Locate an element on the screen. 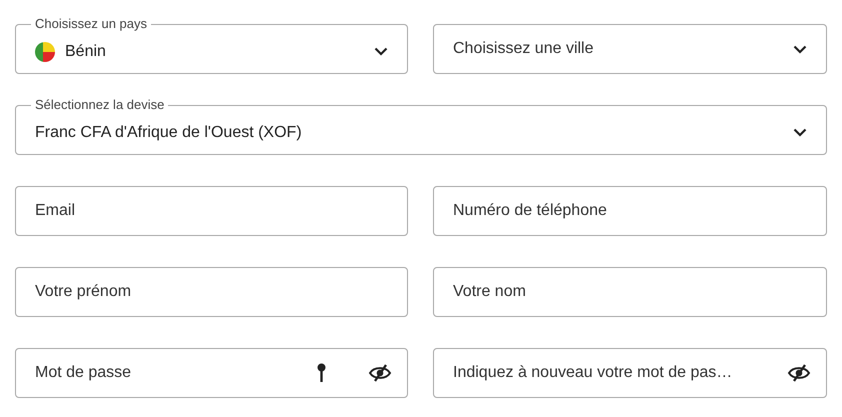 This screenshot has width=842, height=417. country-select: Choisissez un pays Bénin is located at coordinates (211, 45).